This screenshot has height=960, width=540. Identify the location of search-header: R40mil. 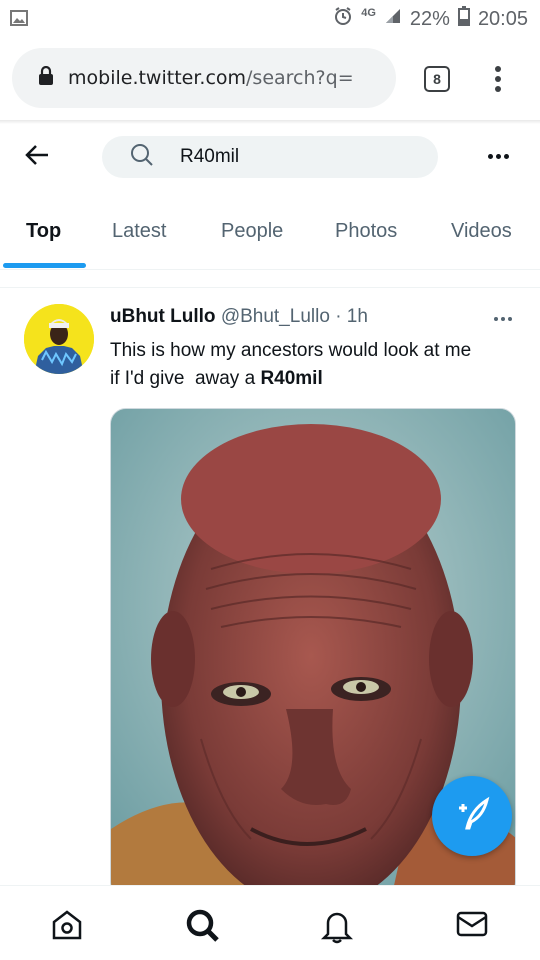
(270, 156).